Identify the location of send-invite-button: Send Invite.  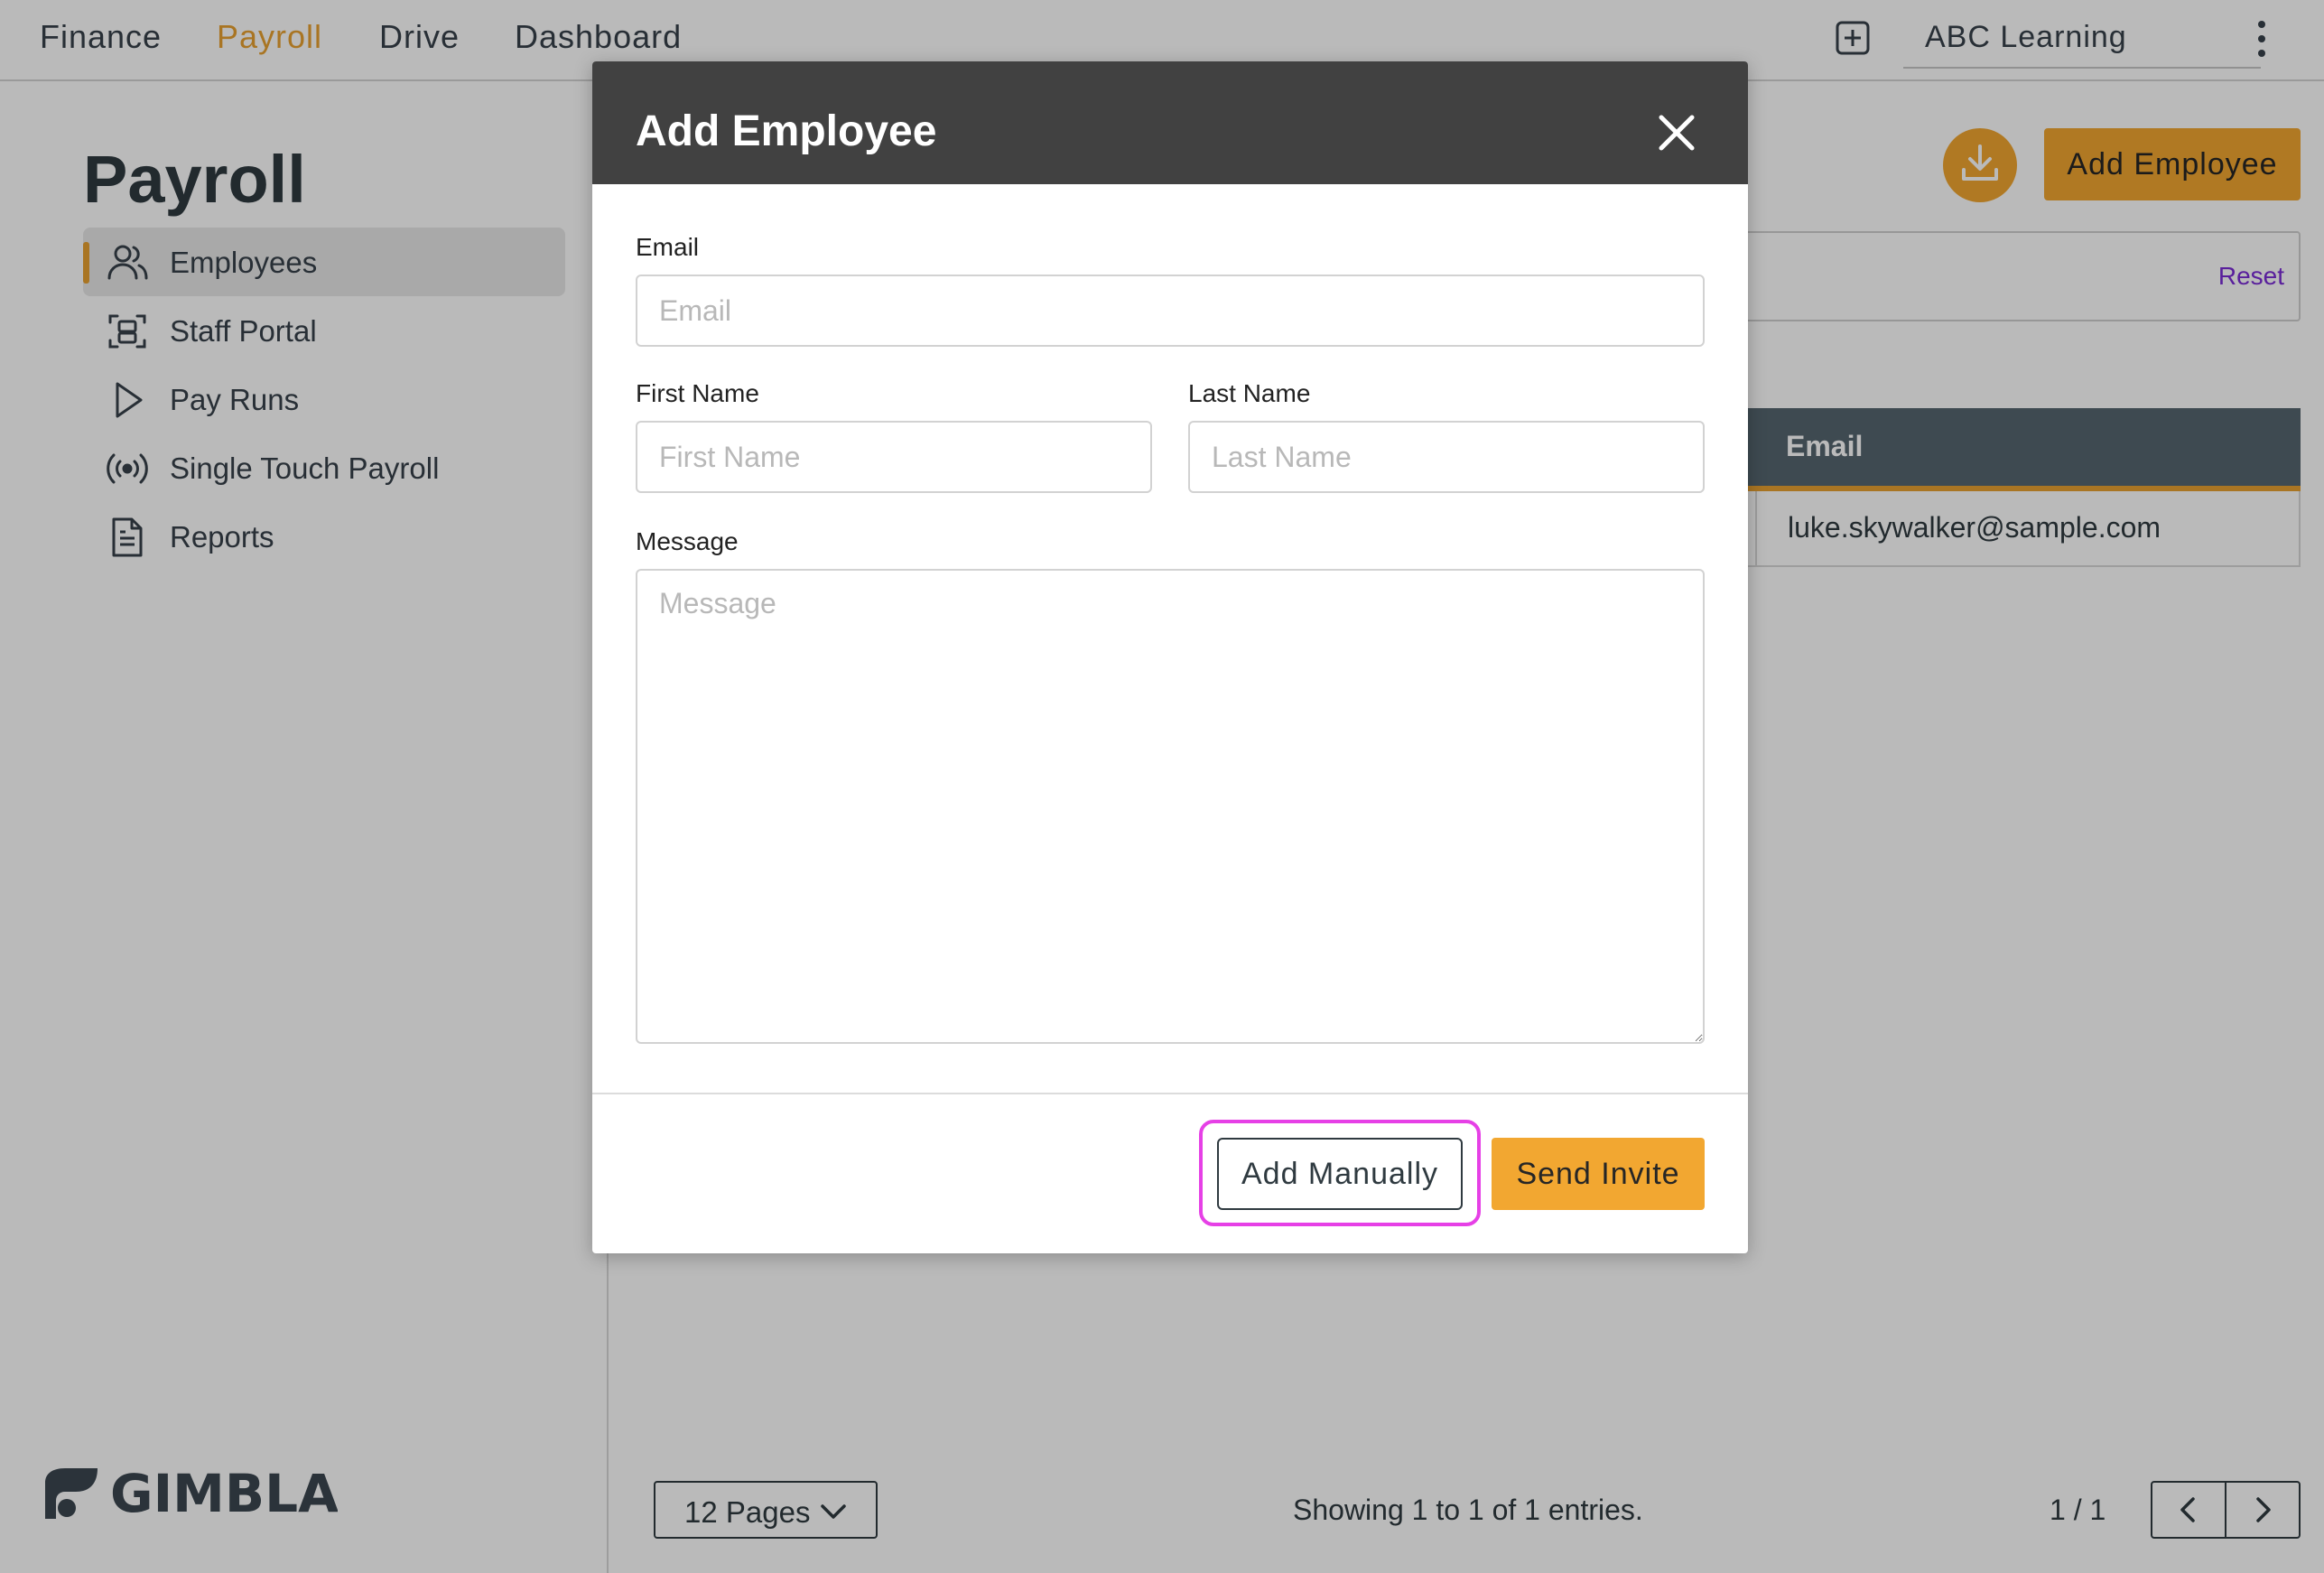
(1598, 1174).